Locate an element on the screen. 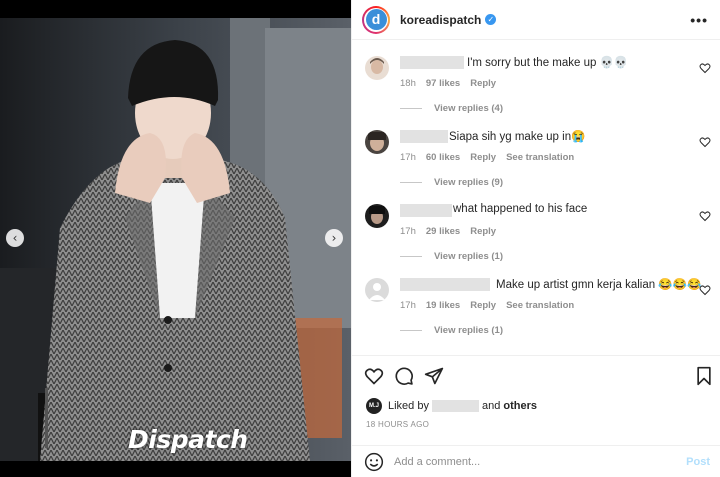 The height and width of the screenshot is (477, 720). save-bookmark-icon is located at coordinates (704, 376).